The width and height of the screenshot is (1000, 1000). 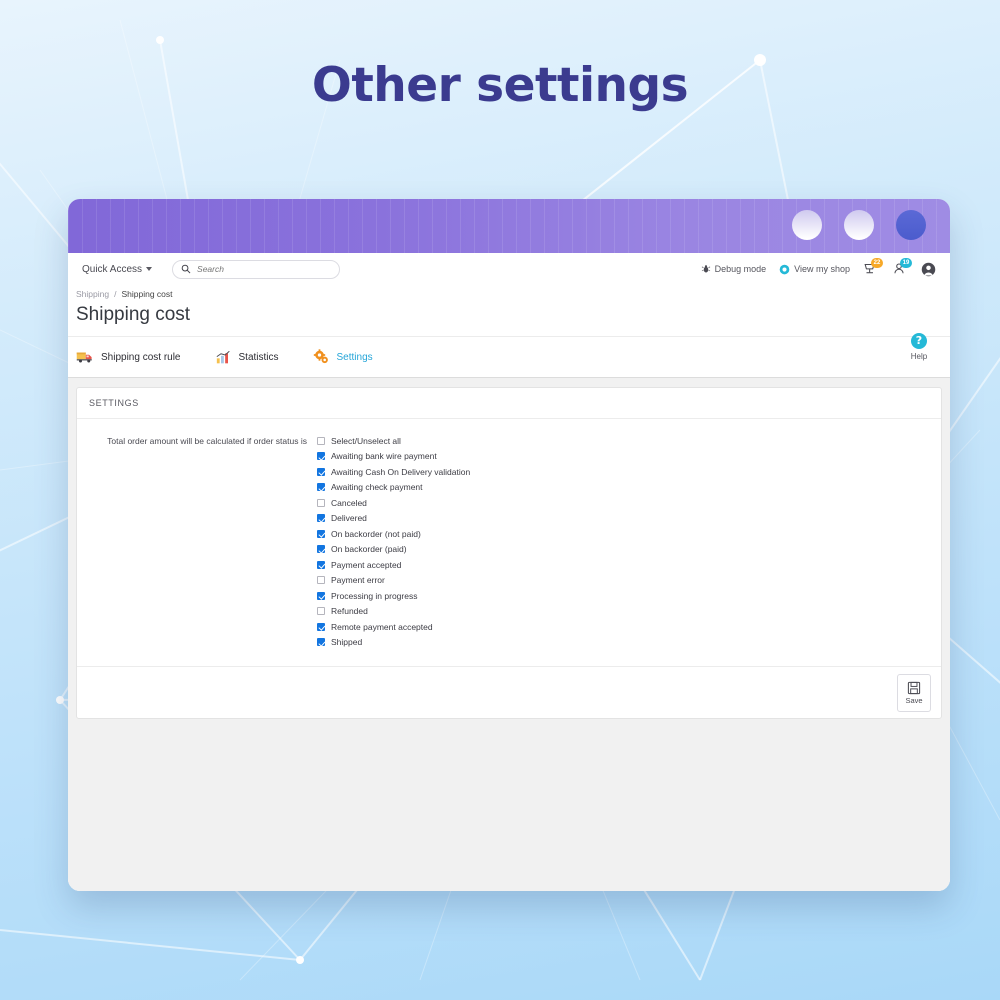 What do you see at coordinates (366, 440) in the screenshot?
I see `order-status-option-label: Select/Unselect all` at bounding box center [366, 440].